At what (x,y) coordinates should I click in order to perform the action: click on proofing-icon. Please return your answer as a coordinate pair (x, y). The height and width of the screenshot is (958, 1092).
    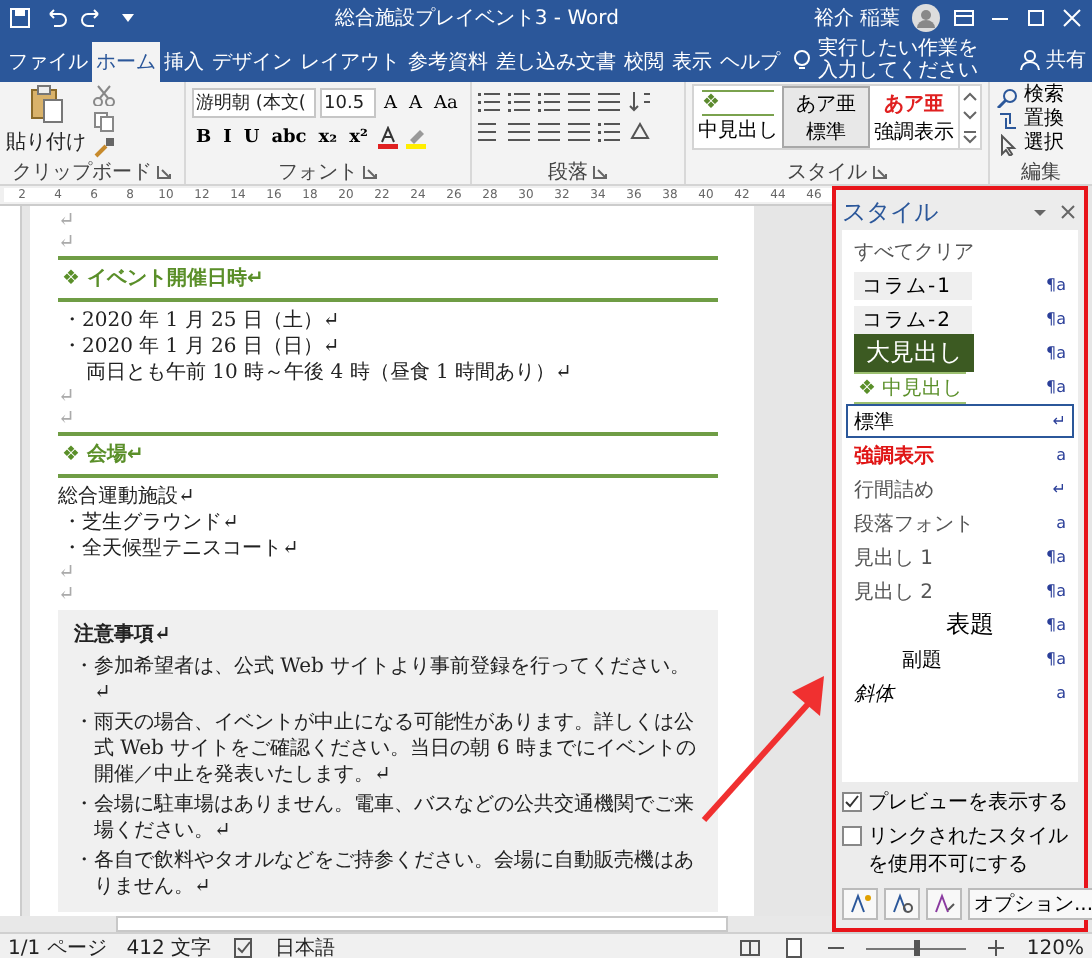
    Looking at the image, I should click on (243, 947).